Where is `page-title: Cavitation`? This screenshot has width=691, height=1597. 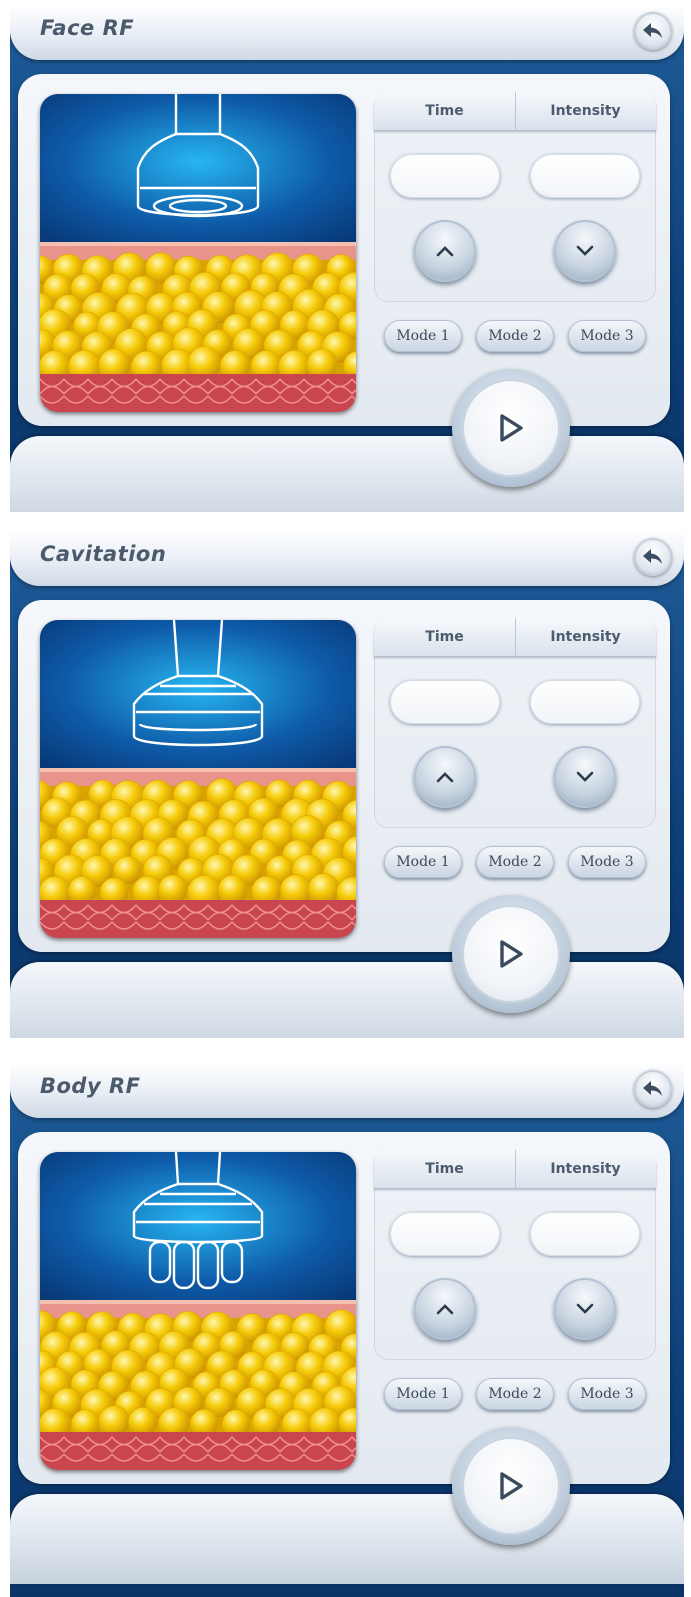
page-title: Cavitation is located at coordinates (103, 554).